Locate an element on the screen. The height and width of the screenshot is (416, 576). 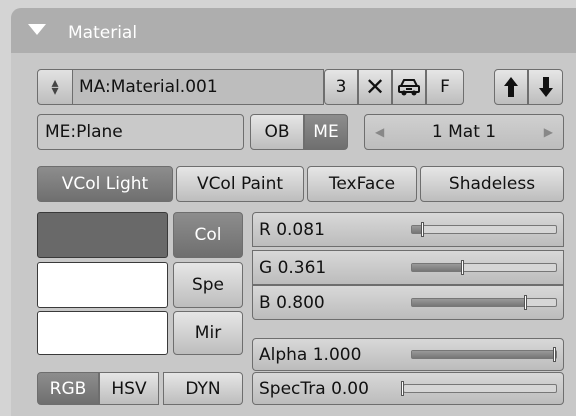
collapse-triangle-icon is located at coordinates (37, 29).